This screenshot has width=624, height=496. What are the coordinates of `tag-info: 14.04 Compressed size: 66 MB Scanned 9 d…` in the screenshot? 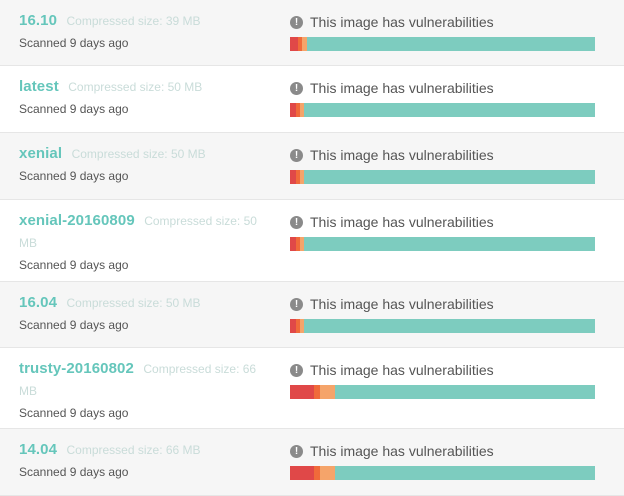 It's located at (144, 459).